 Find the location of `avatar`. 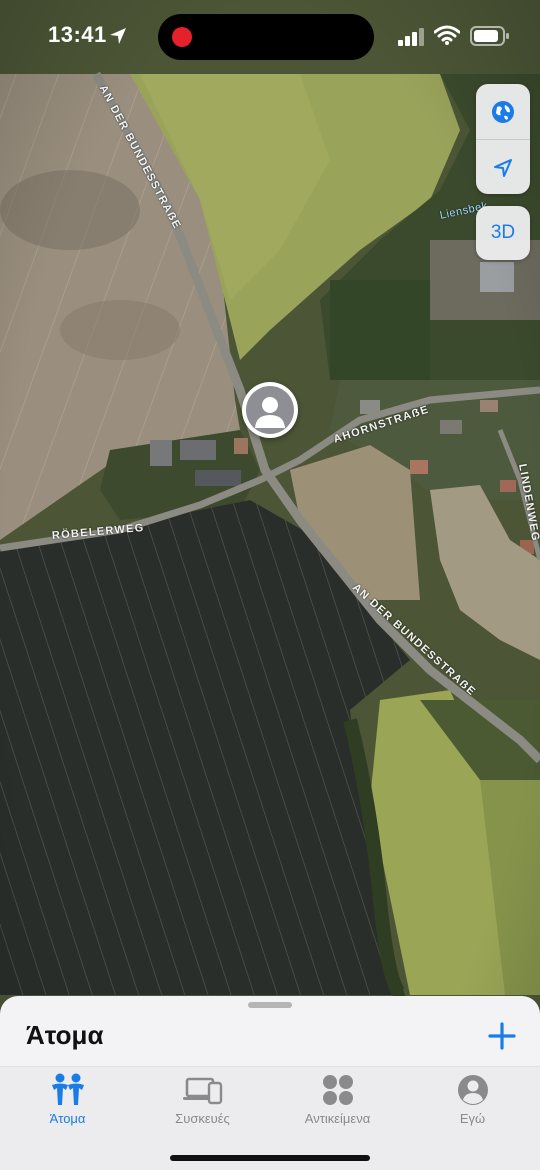

avatar is located at coordinates (270, 410).